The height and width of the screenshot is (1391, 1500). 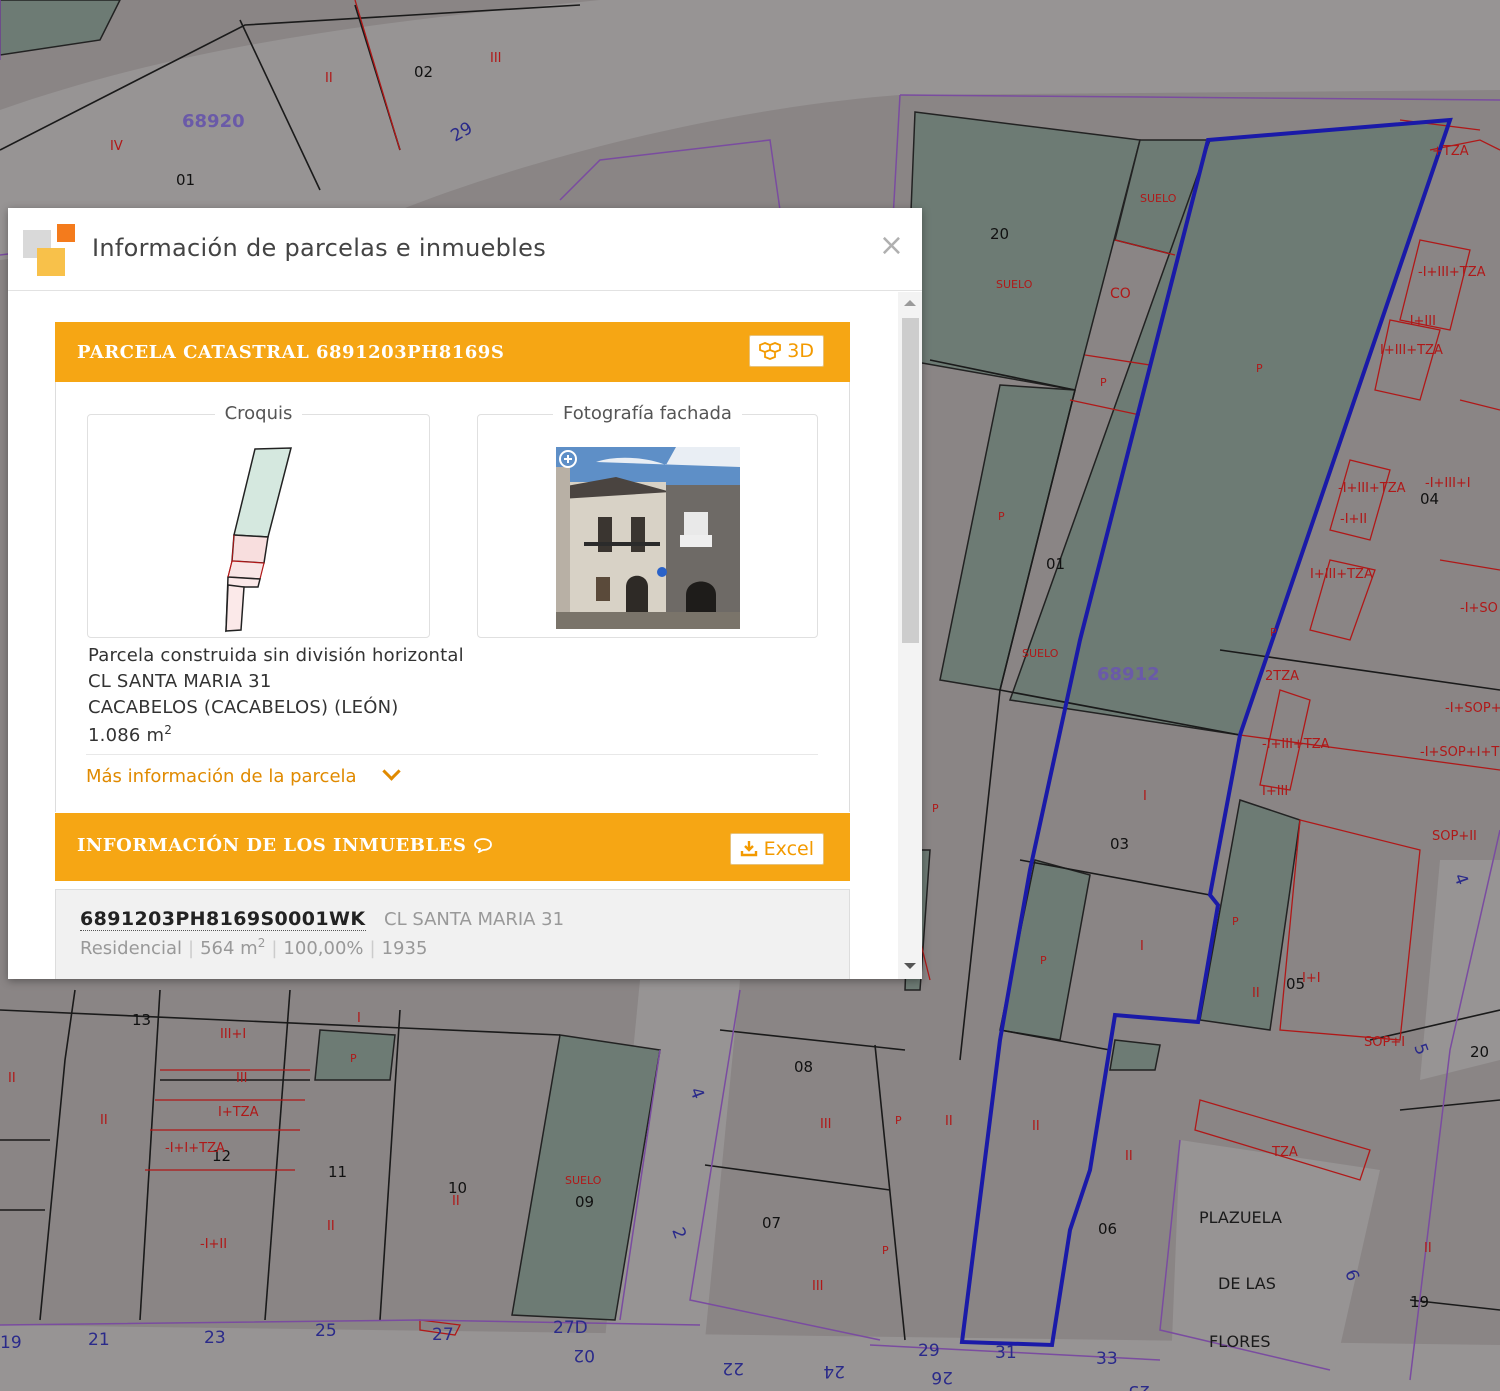 I want to click on svg-text: SOP+I, so click(x=1384, y=1042).